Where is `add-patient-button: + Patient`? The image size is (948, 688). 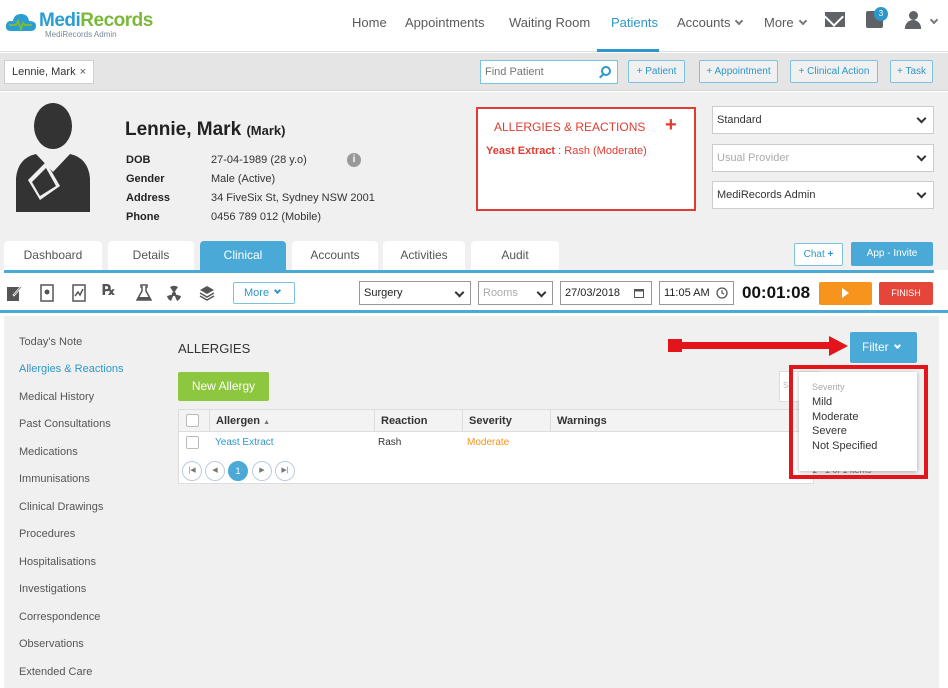 add-patient-button: + Patient is located at coordinates (656, 71).